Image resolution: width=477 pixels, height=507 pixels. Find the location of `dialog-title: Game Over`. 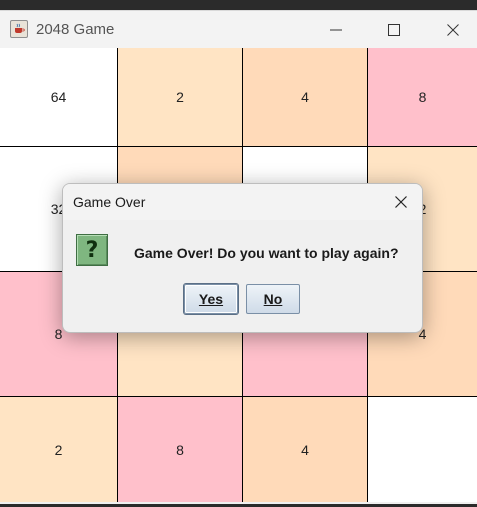

dialog-title: Game Over is located at coordinates (109, 202).